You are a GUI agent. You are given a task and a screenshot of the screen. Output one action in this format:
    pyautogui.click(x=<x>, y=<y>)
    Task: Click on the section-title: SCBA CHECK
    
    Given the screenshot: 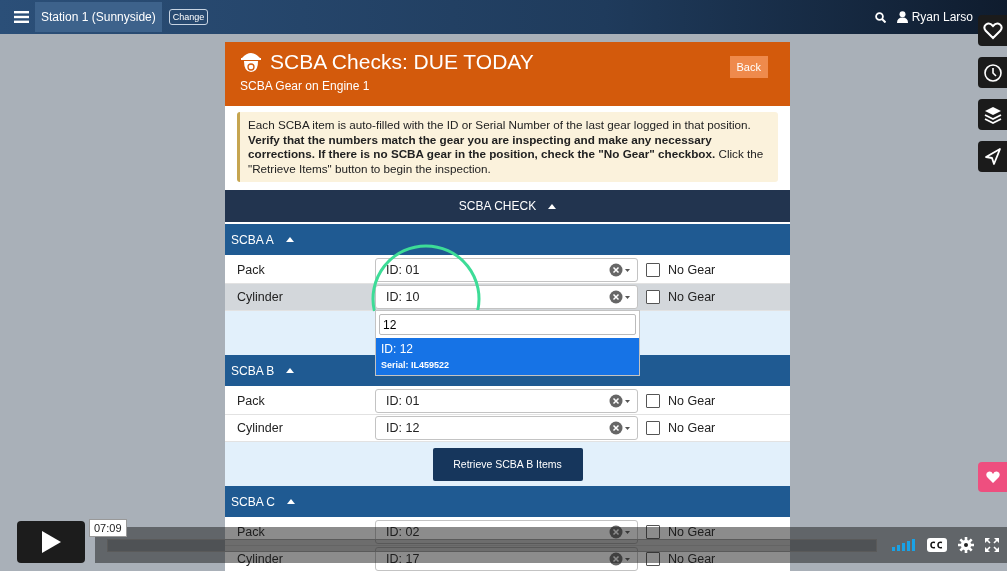 What is the action you would take?
    pyautogui.click(x=497, y=206)
    